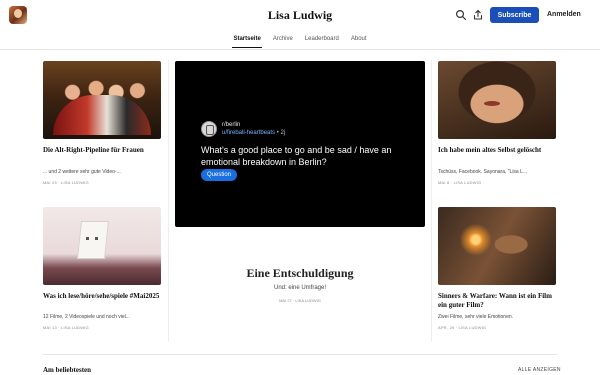 This screenshot has width=600, height=375. Describe the element at coordinates (67, 370) in the screenshot. I see `popular-heading: Am beliebtesten` at that location.